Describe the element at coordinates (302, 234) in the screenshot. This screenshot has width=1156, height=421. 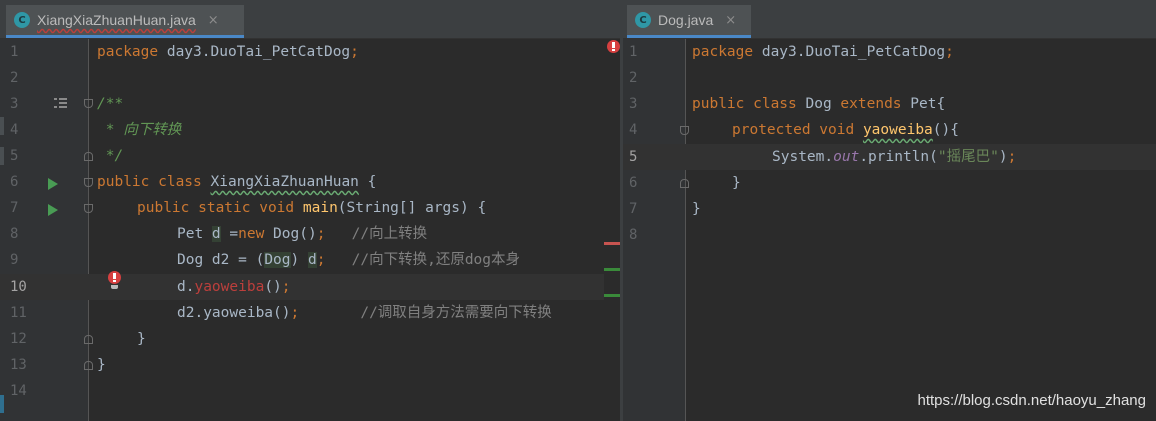
I see `code-line: Pet d =new Dog(); //向上转换` at that location.